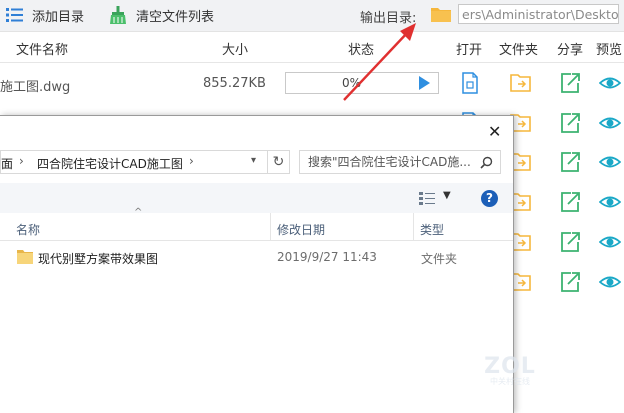  What do you see at coordinates (175, 17) in the screenshot?
I see `clear-file-list-label: 清空文件列表` at bounding box center [175, 17].